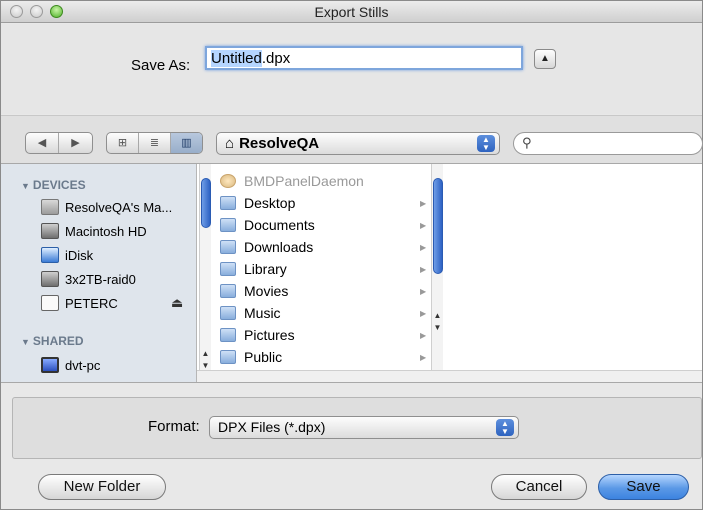  What do you see at coordinates (325, 225) in the screenshot?
I see `list-item: Documents ▶` at bounding box center [325, 225].